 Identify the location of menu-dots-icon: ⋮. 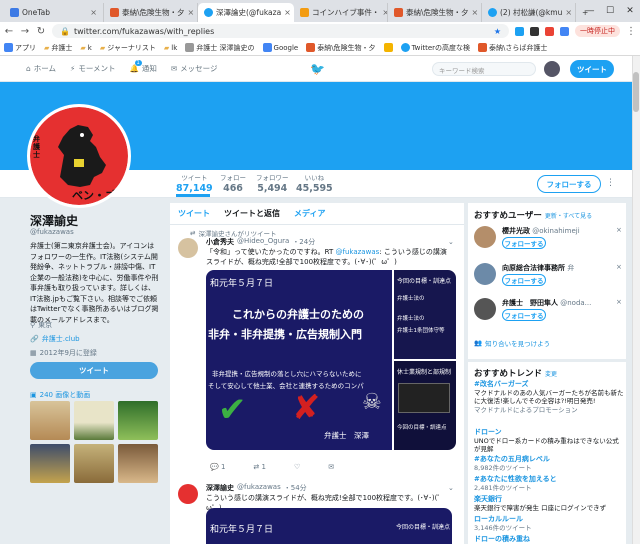
(631, 31).